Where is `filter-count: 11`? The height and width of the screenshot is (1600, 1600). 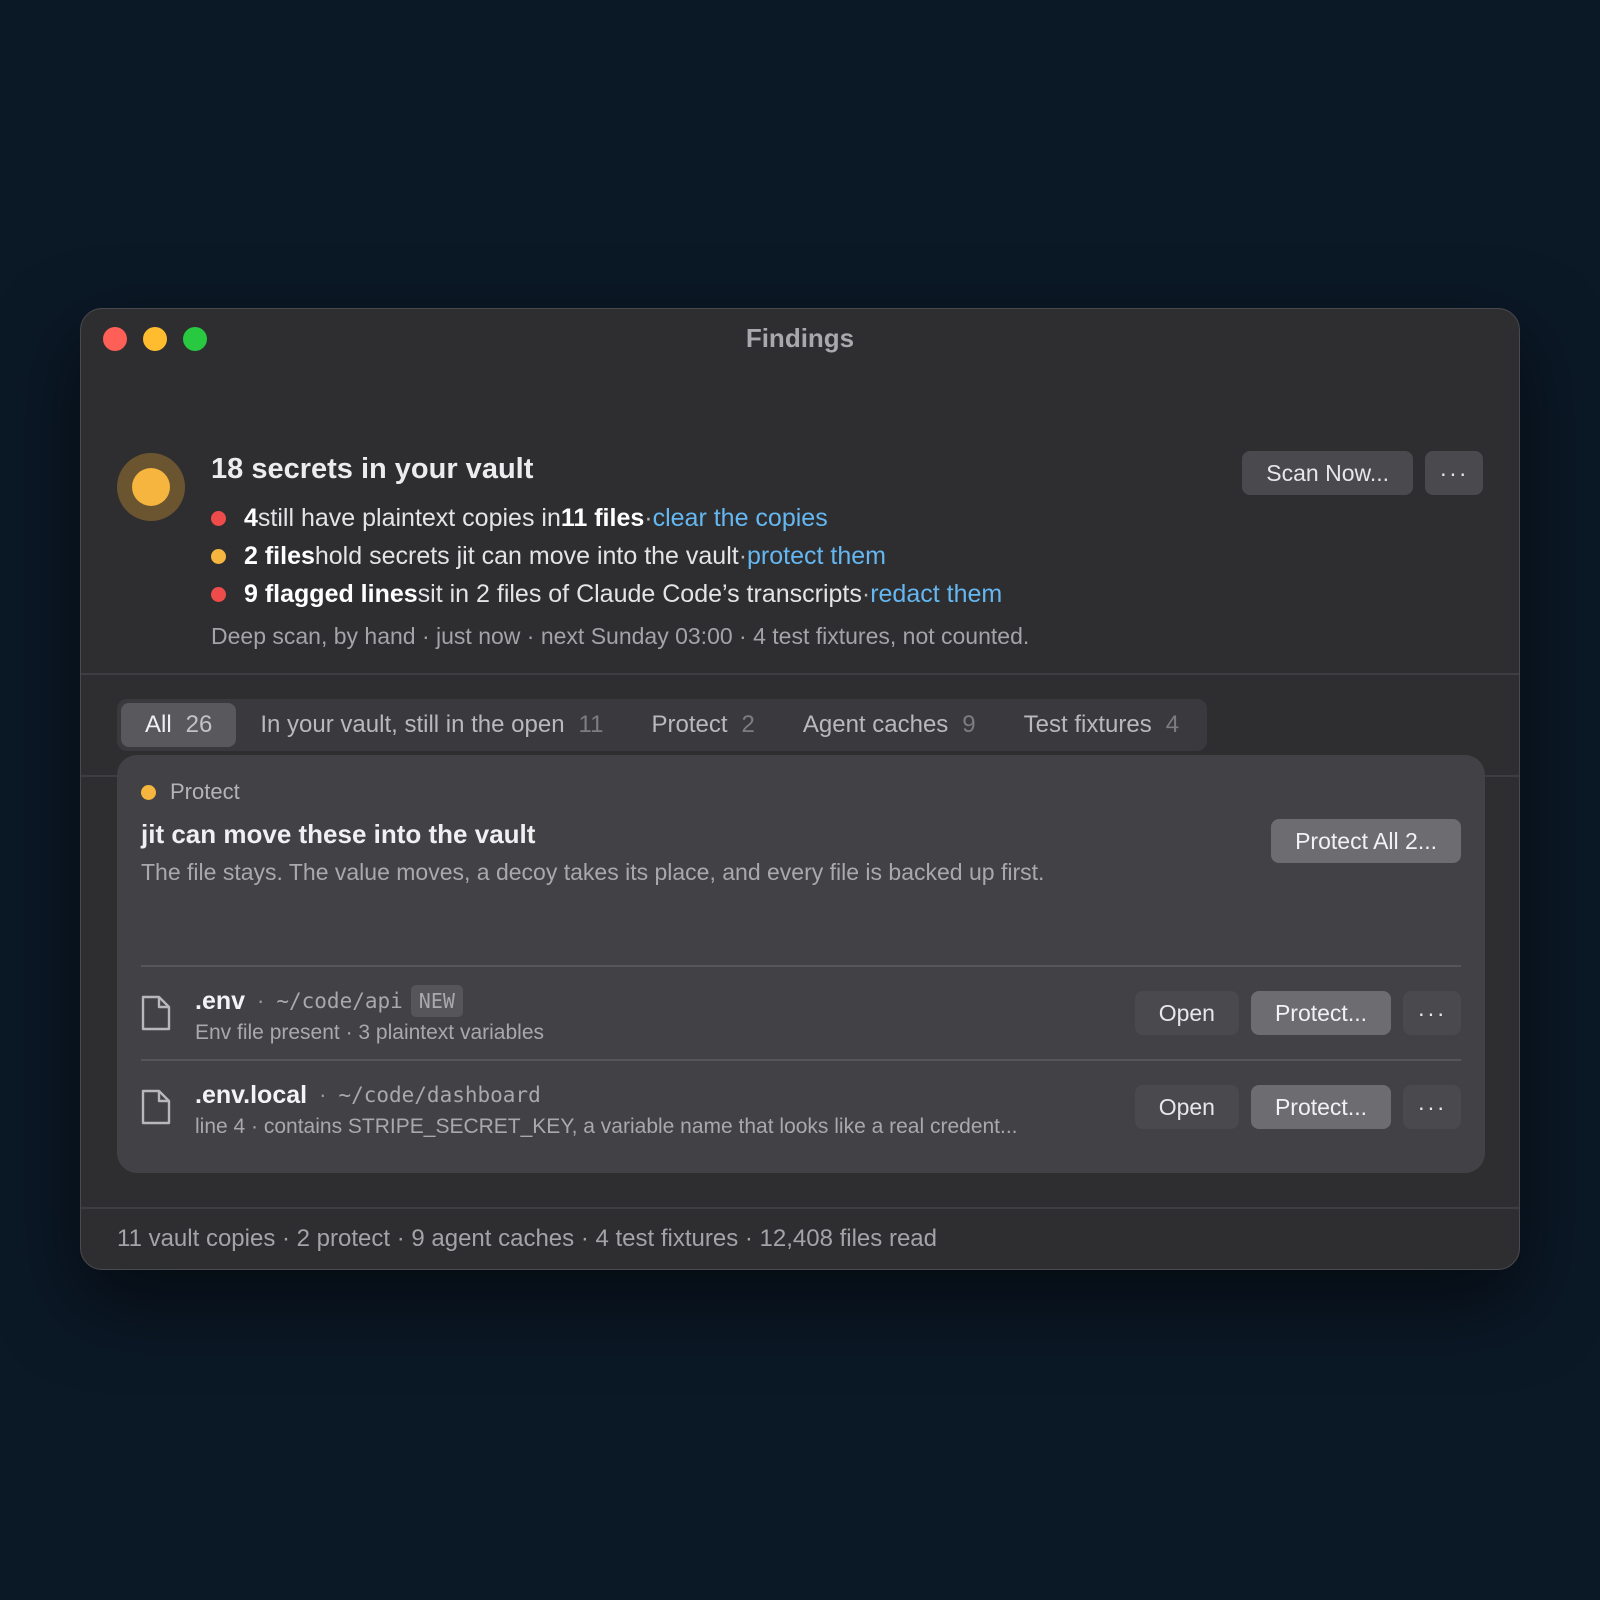 filter-count: 11 is located at coordinates (591, 724).